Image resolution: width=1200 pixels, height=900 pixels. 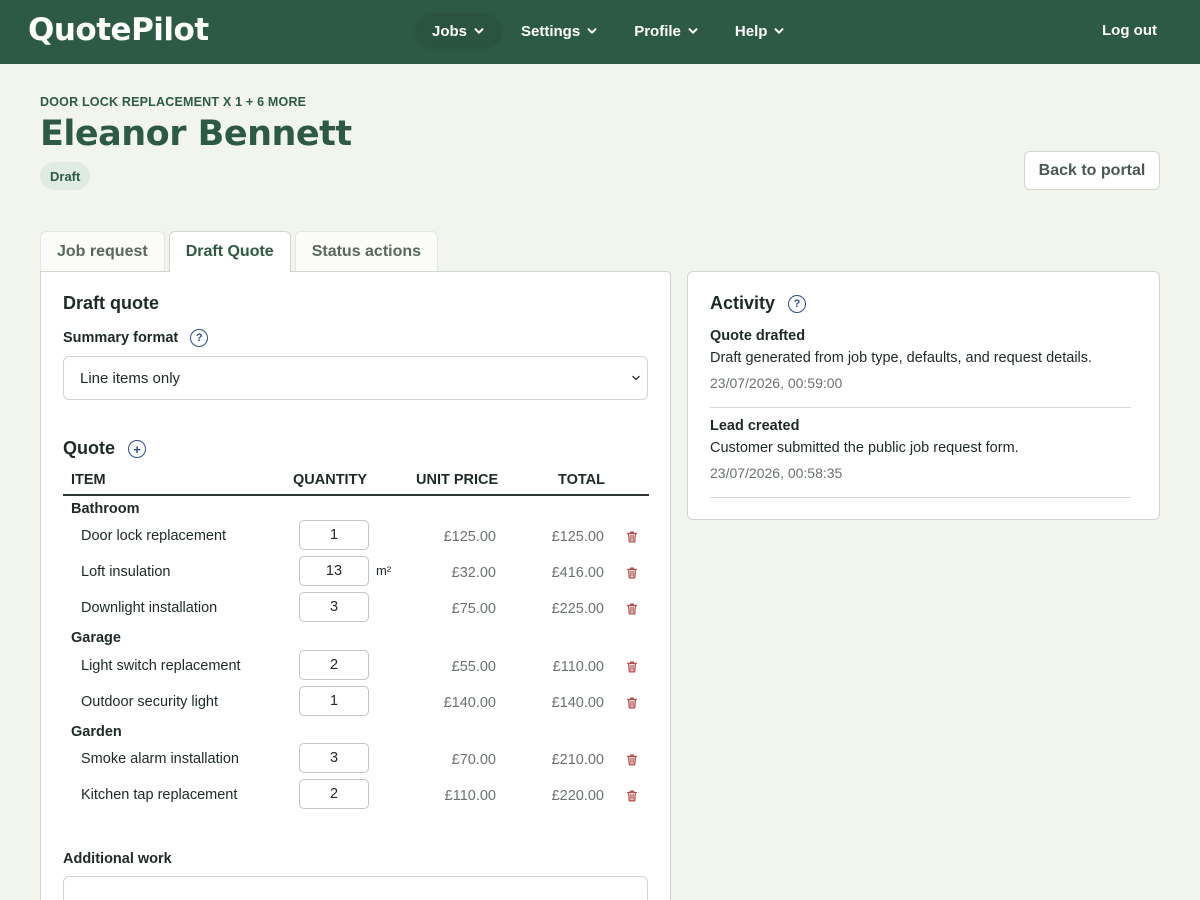 What do you see at coordinates (330, 480) in the screenshot?
I see `column-header-quantity: QUANTITY` at bounding box center [330, 480].